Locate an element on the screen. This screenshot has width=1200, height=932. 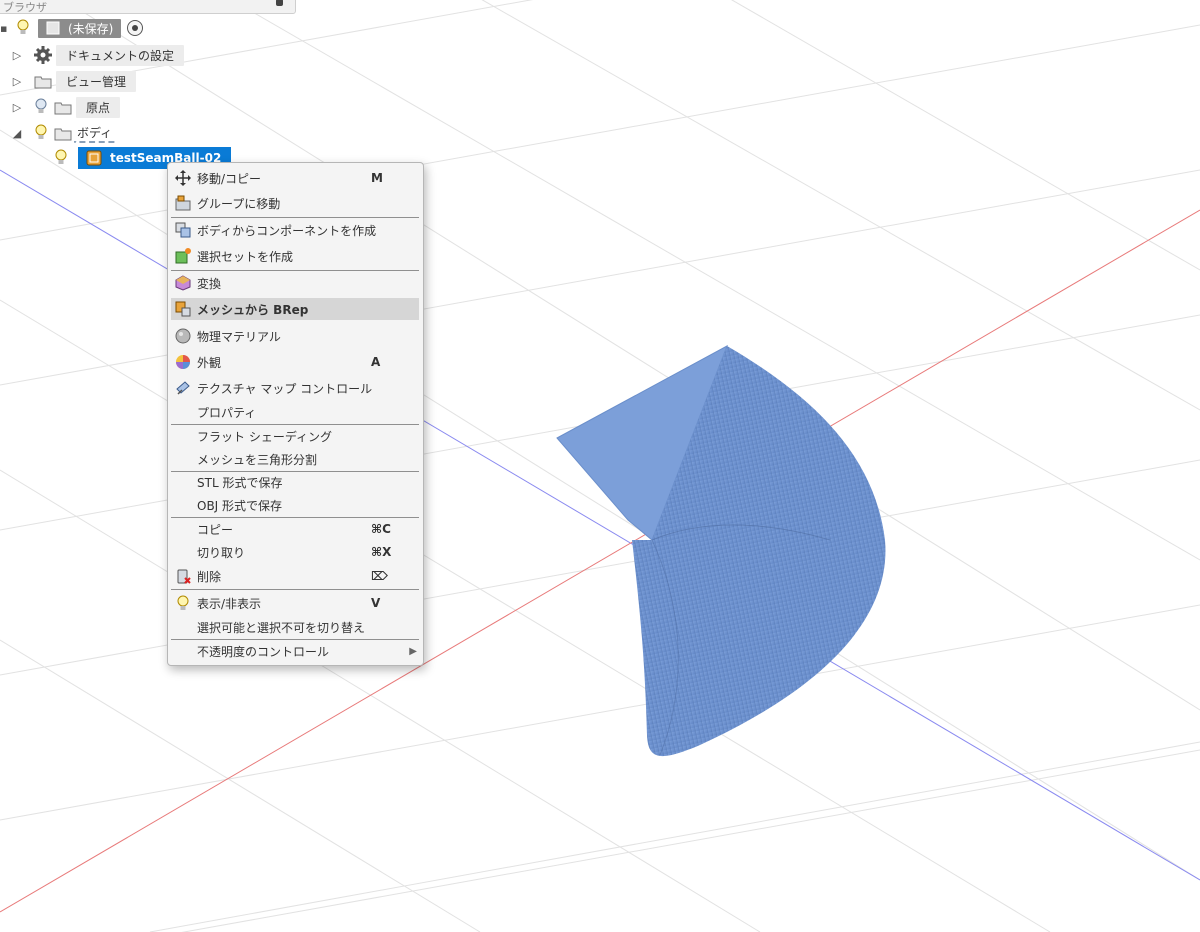
tree-item-bodies: ◢ ボディ is located at coordinates (64, 133).